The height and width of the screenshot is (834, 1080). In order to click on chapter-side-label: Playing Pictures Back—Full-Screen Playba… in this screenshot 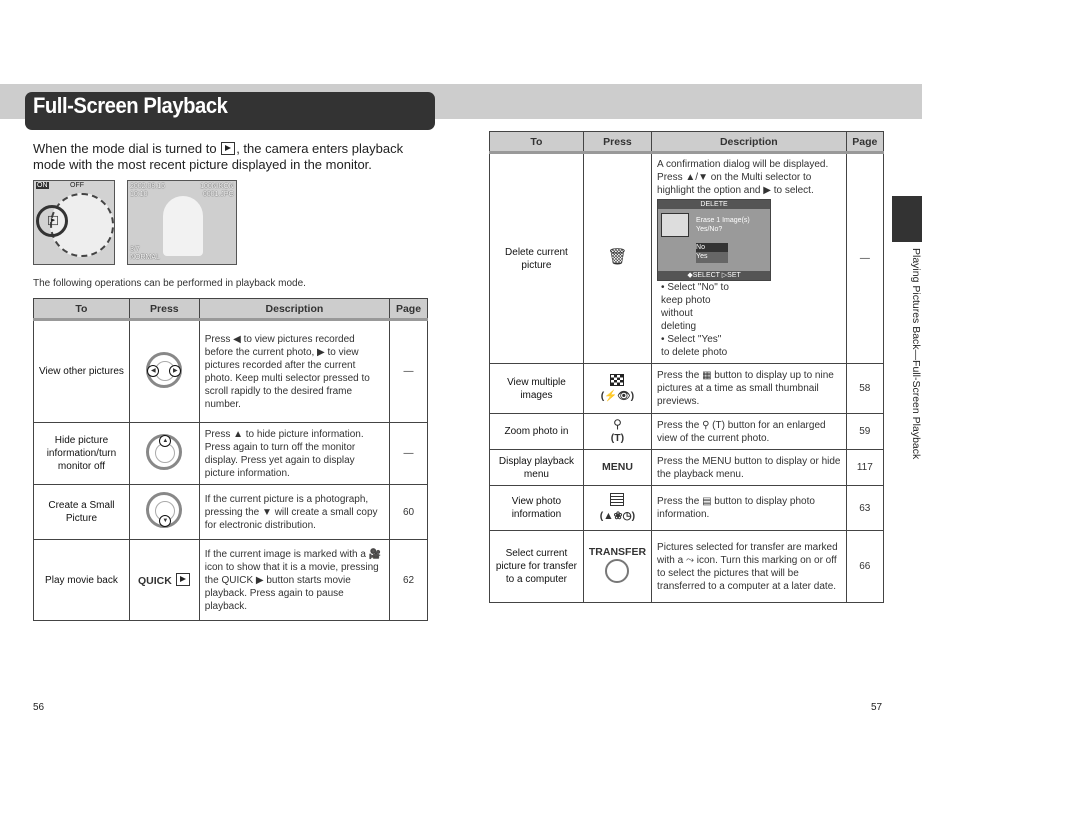, I will do `click(916, 354)`.